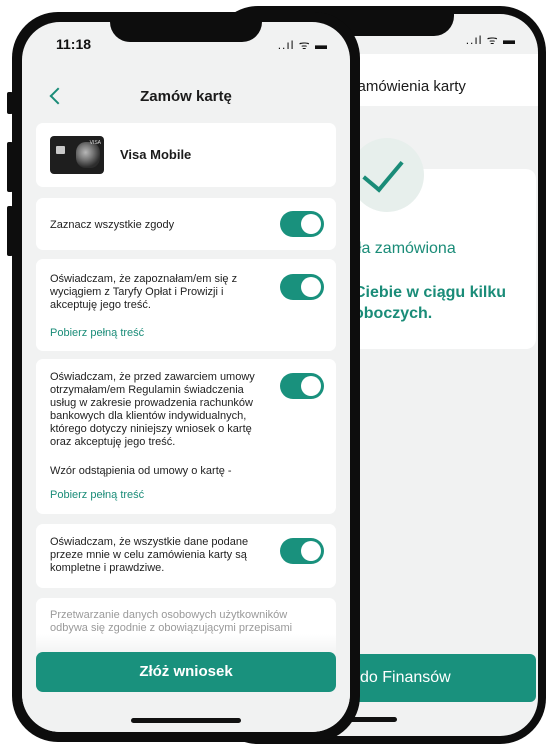 This screenshot has height=748, width=548. I want to click on home-indicator, so click(186, 720).